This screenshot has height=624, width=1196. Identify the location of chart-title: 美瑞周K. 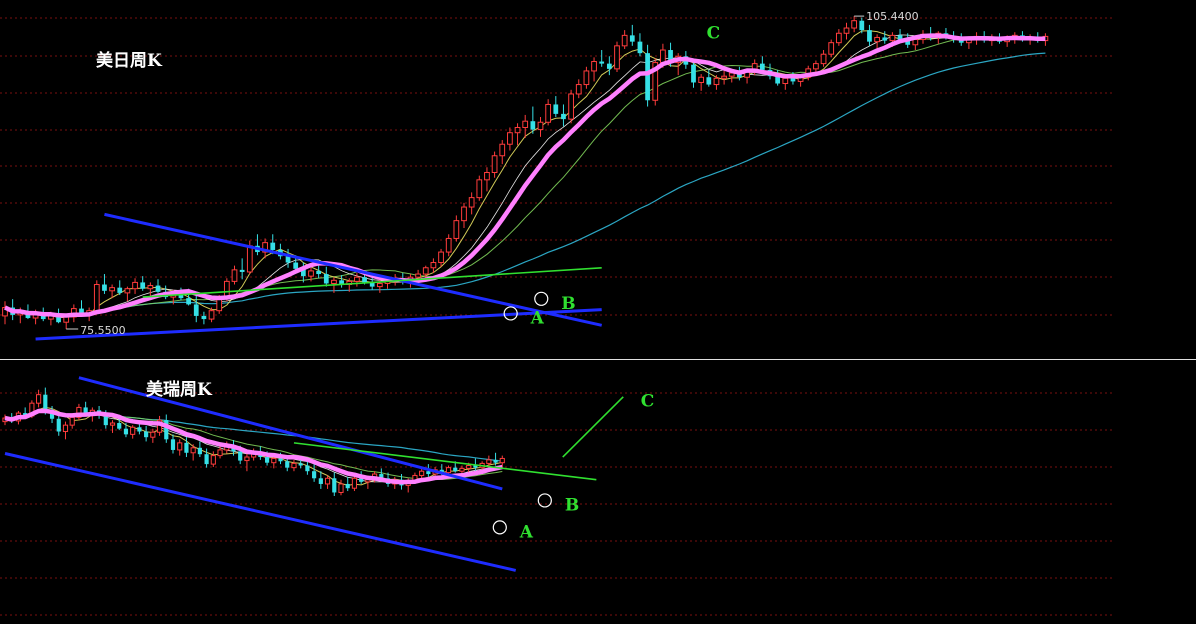
(179, 389).